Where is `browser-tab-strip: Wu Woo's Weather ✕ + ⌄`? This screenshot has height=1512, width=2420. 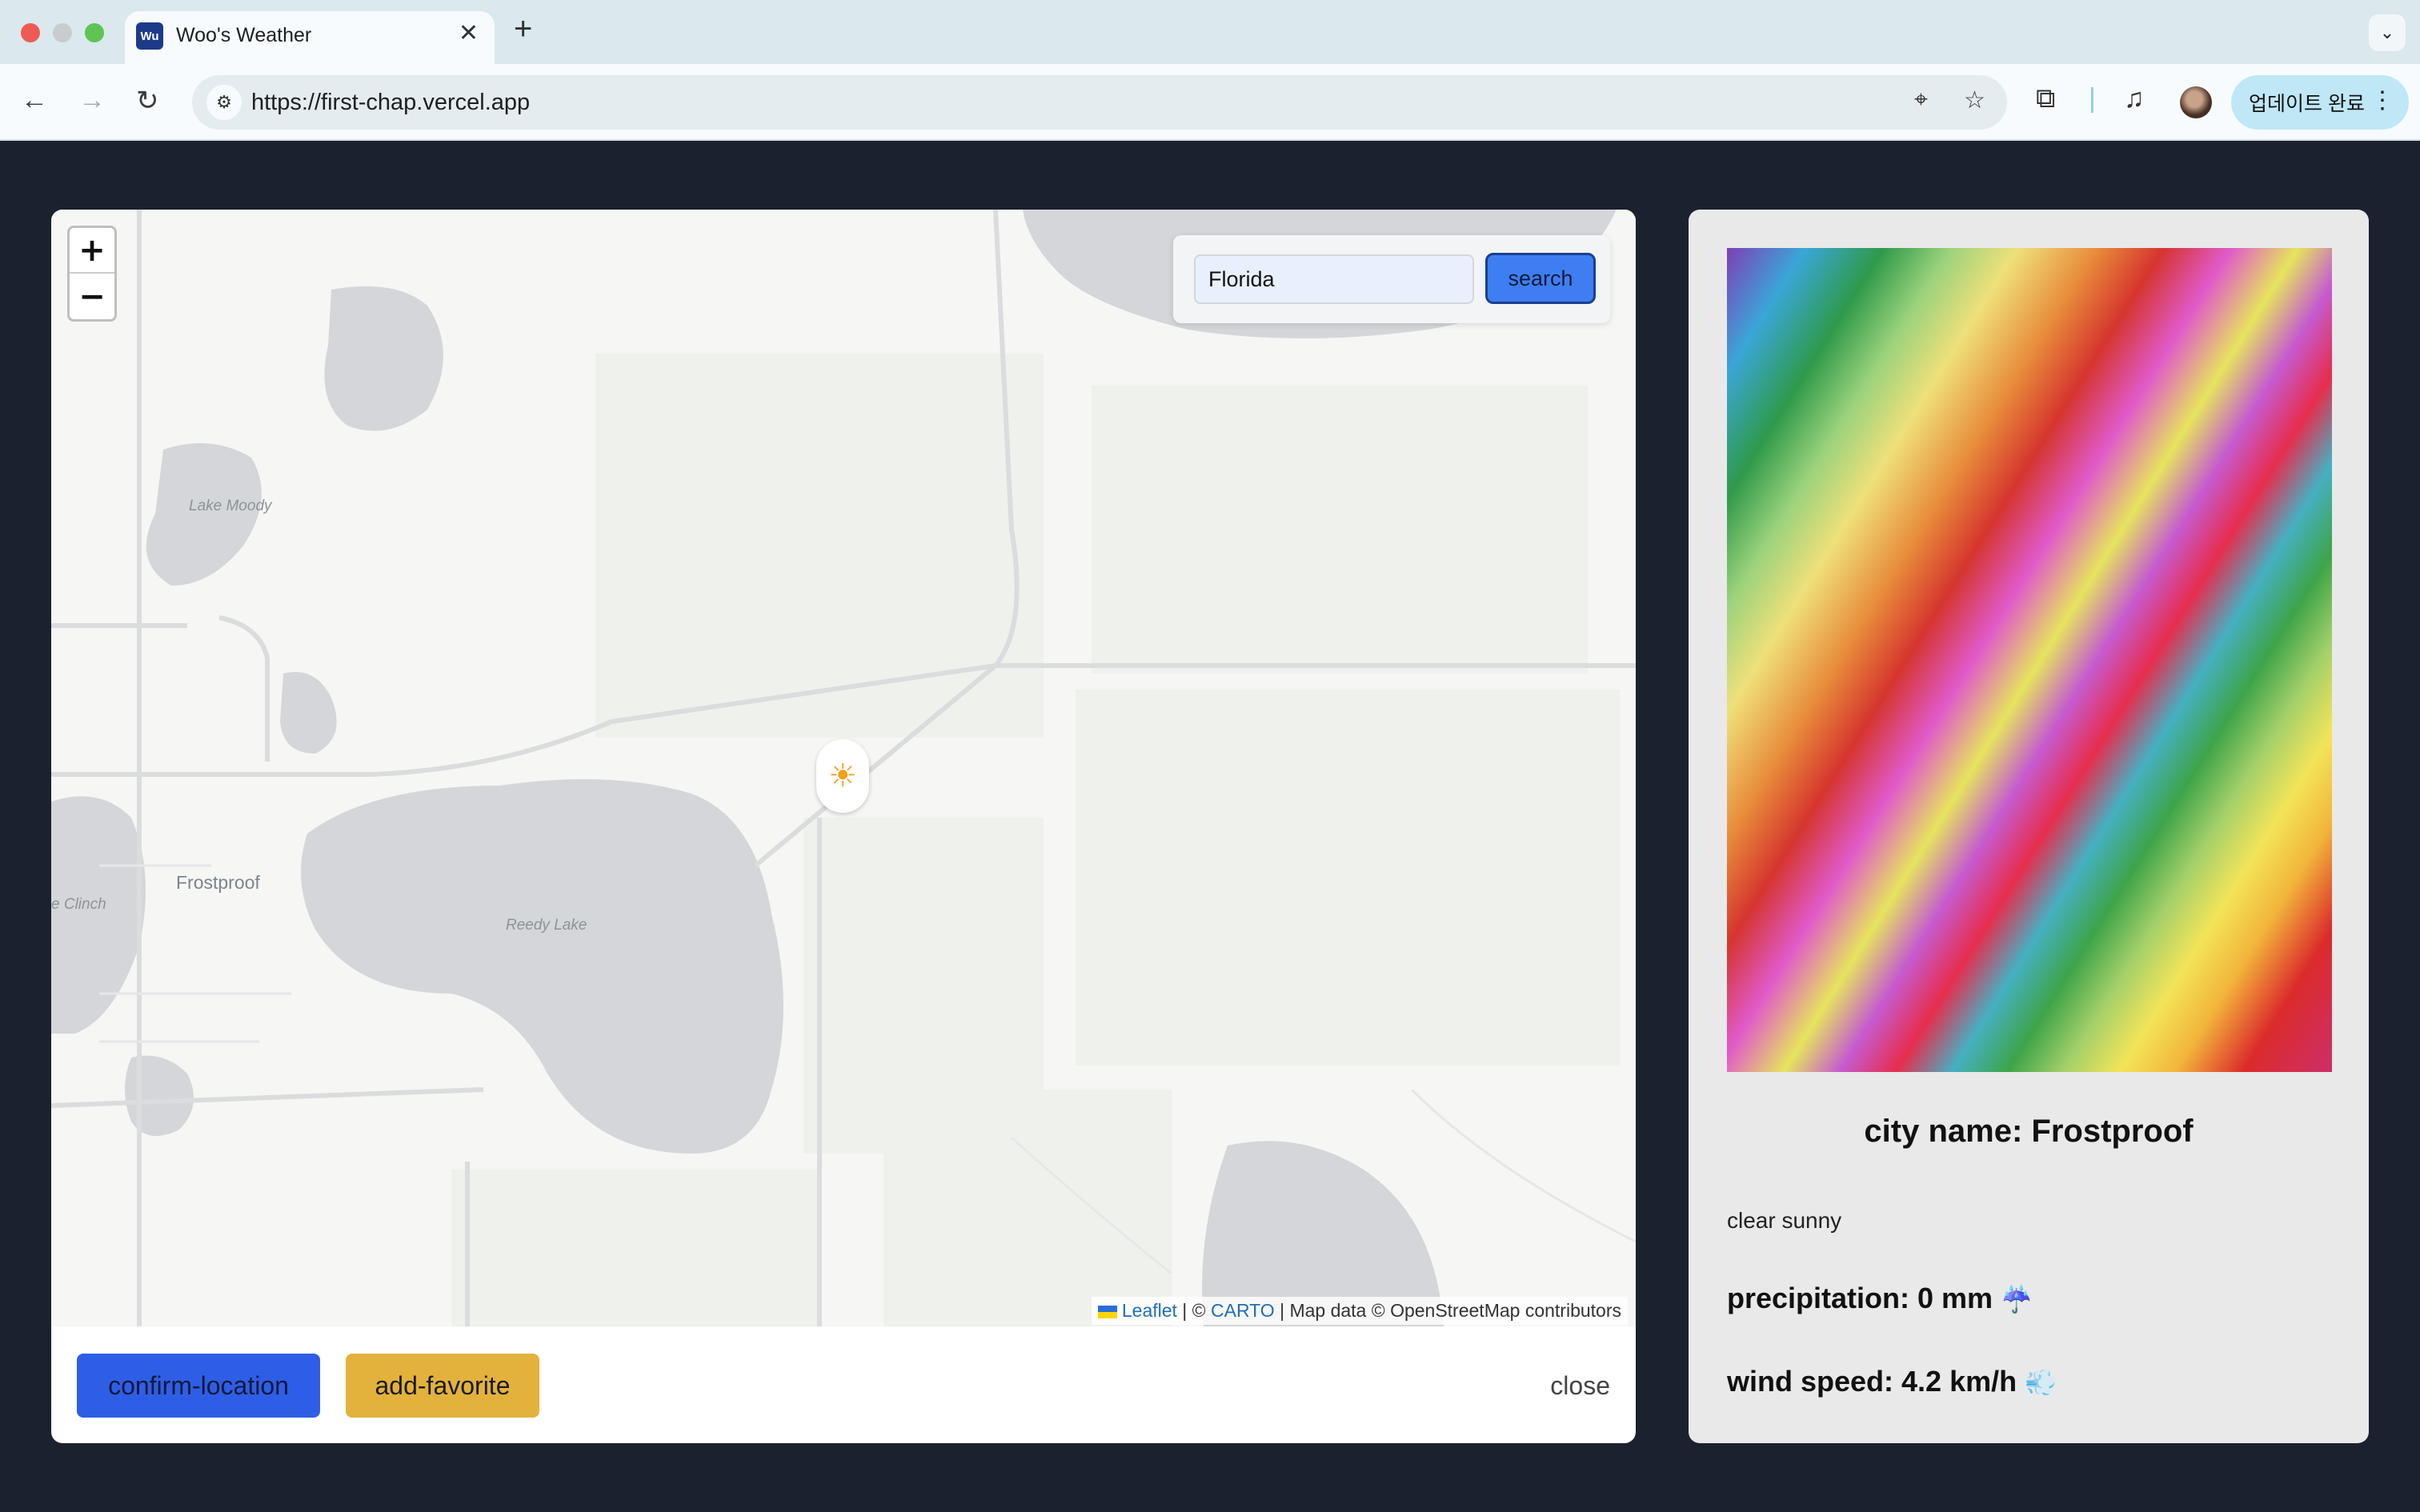
browser-tab-strip: Wu Woo's Weather ✕ + ⌄ is located at coordinates (1210, 33).